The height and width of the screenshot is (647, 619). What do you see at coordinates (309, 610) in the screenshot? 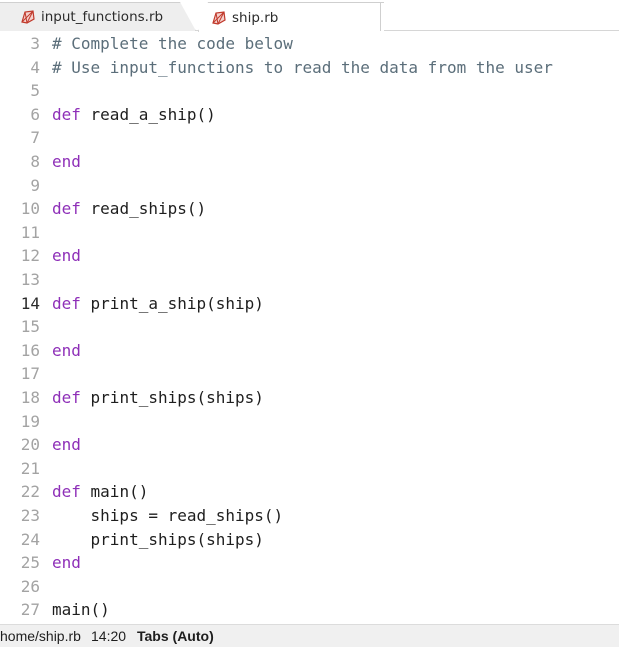
I see `code-line: 27 main()` at bounding box center [309, 610].